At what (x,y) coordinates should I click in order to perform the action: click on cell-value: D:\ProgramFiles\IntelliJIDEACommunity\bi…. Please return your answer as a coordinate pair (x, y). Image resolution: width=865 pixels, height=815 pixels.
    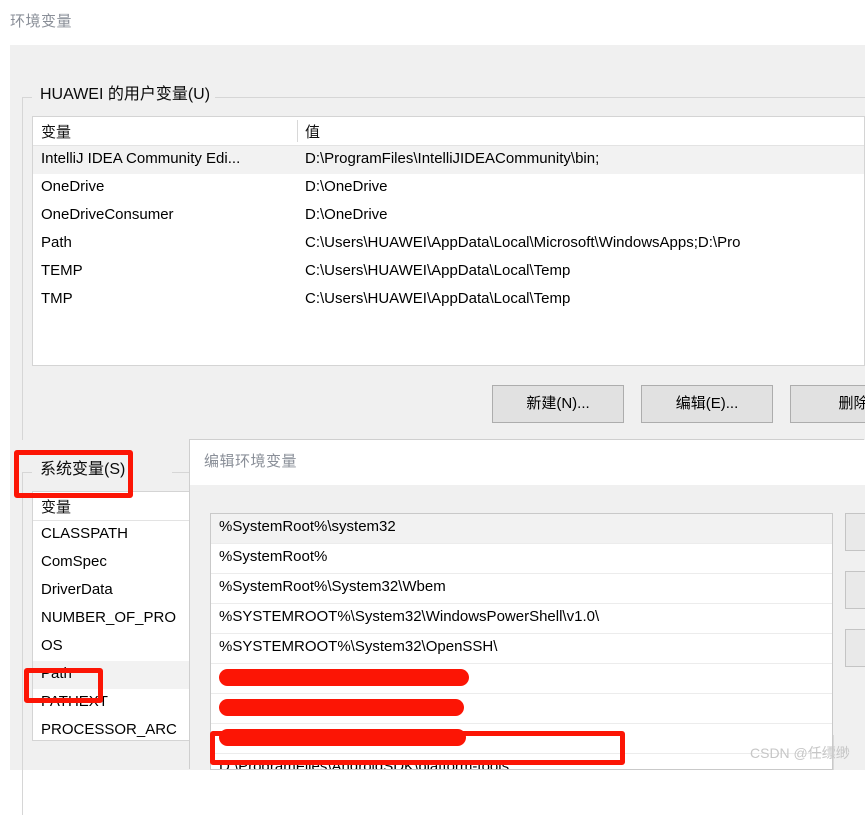
    Looking at the image, I should click on (452, 158).